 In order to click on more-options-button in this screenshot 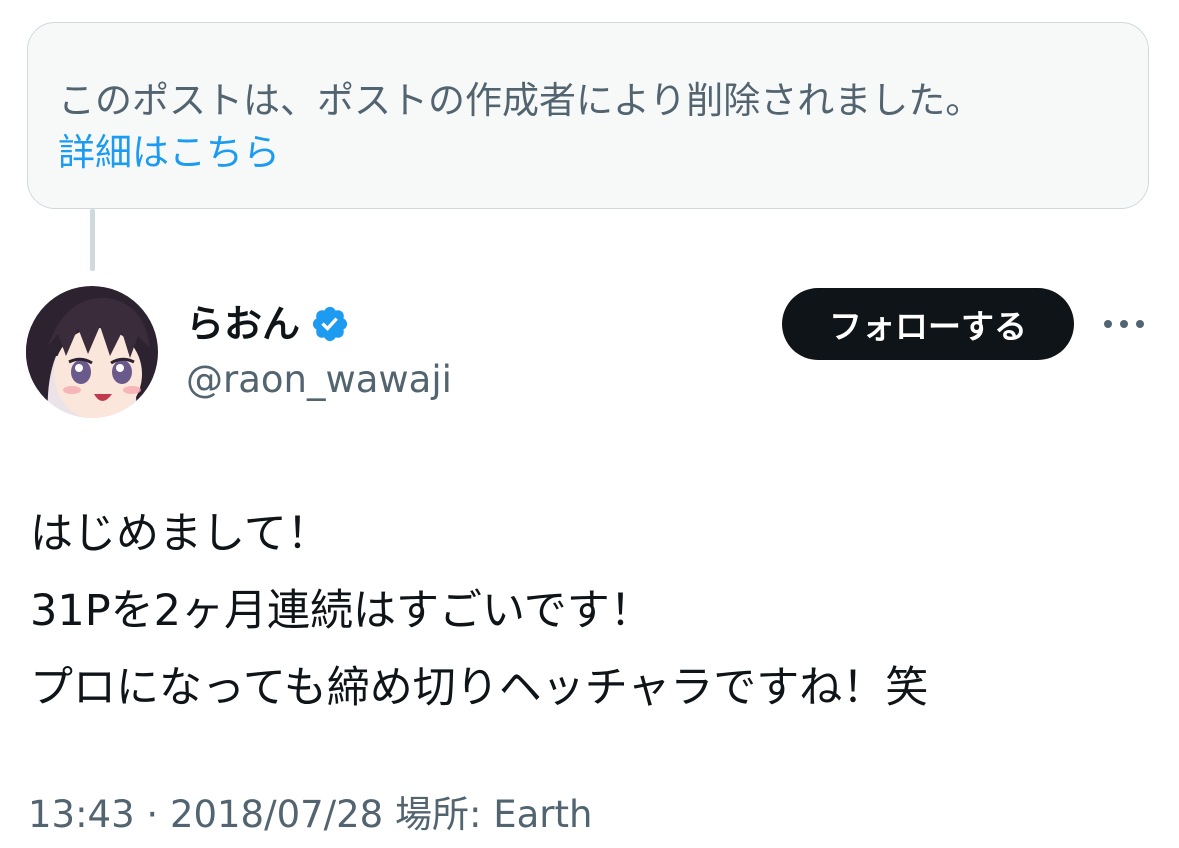, I will do `click(1124, 324)`.